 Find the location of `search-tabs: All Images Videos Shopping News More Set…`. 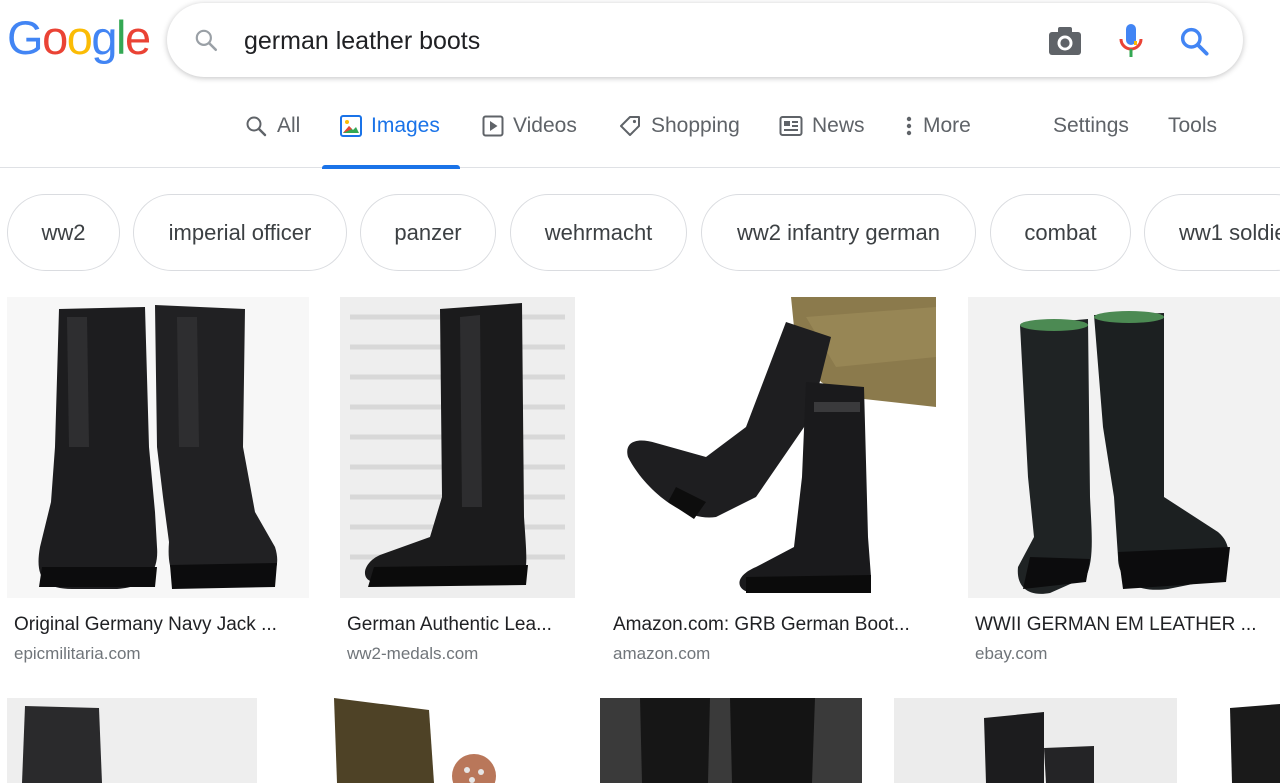

search-tabs: All Images Videos Shopping News More Set… is located at coordinates (640, 126).